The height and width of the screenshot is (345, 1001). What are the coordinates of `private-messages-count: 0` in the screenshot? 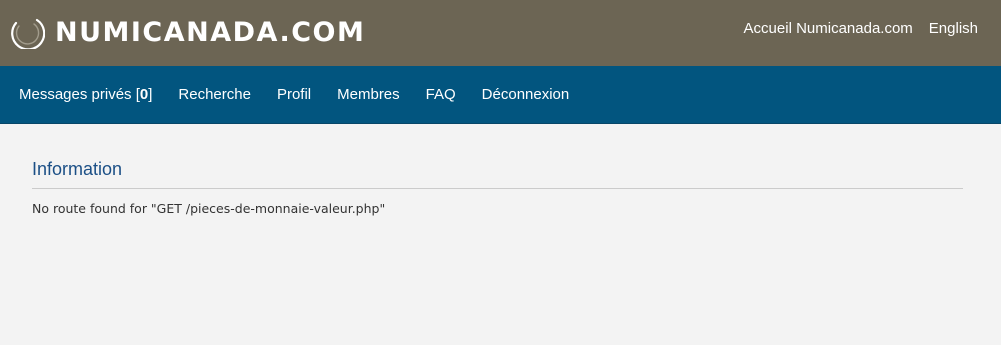 It's located at (144, 94).